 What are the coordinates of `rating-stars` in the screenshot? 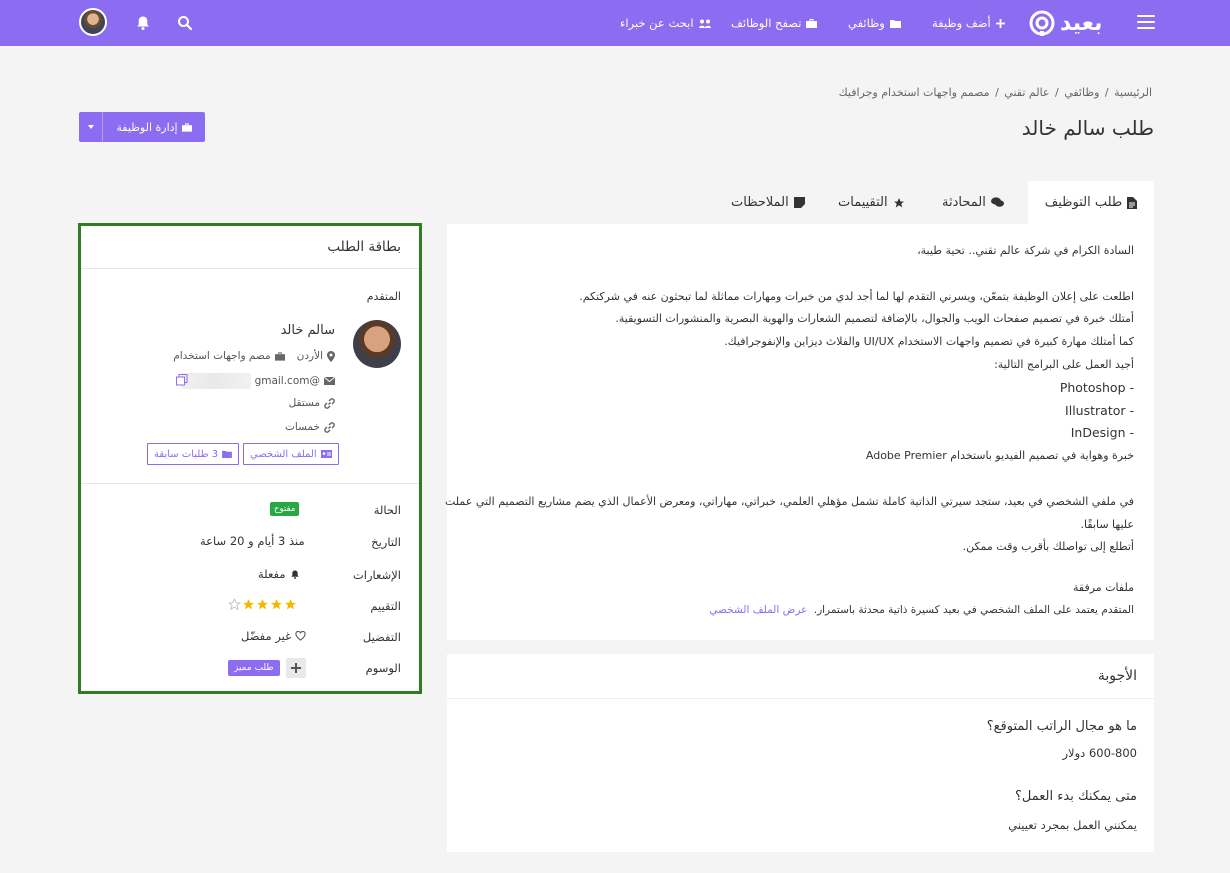 It's located at (262, 604).